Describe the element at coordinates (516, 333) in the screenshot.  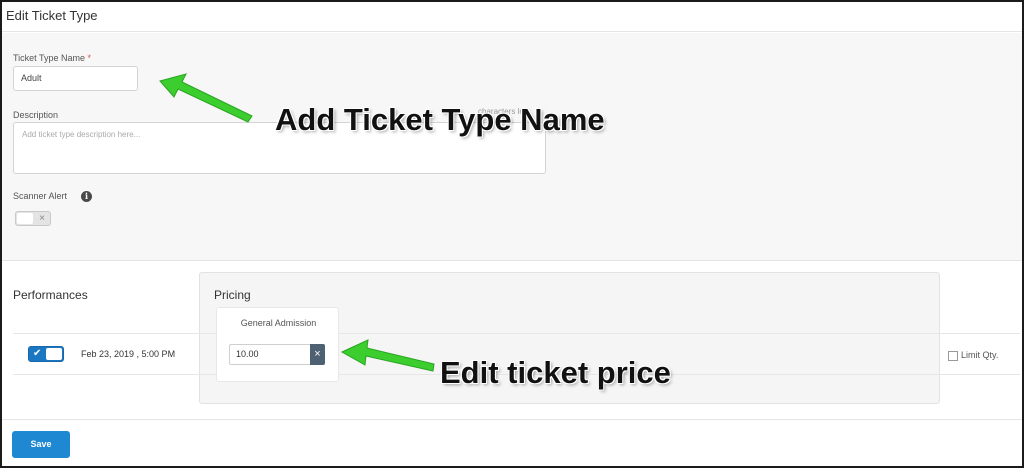
I see `row-divider` at that location.